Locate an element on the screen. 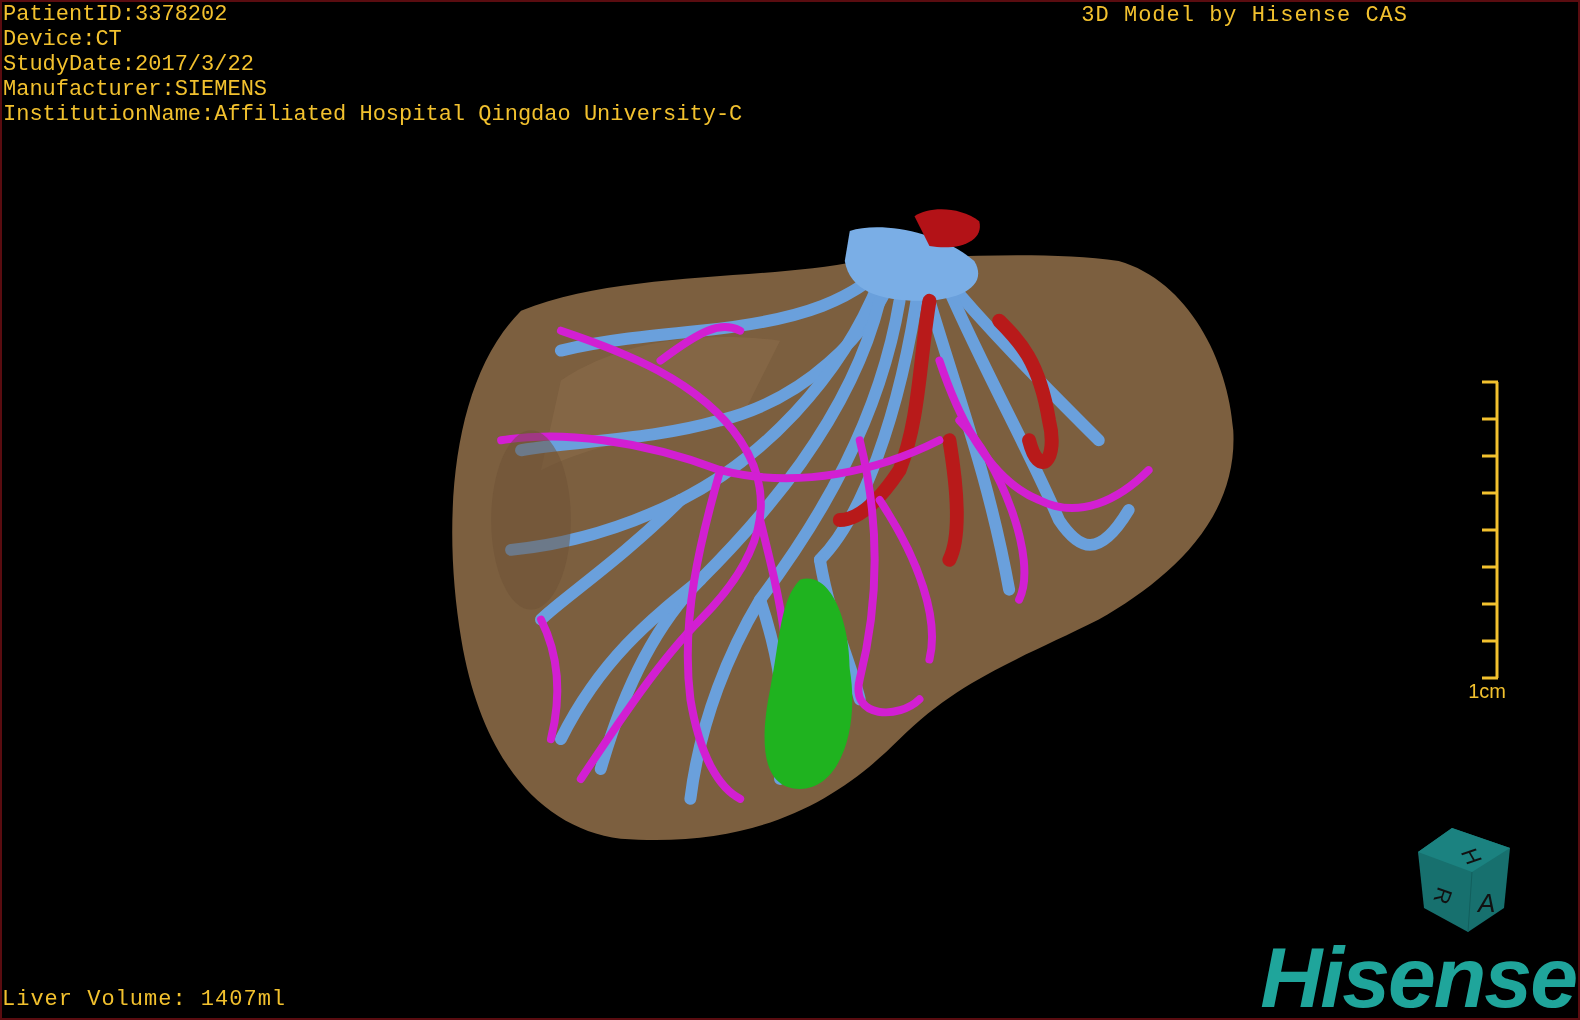  study-info-text: Manufacturer:SIEMENS is located at coordinates (135, 89).